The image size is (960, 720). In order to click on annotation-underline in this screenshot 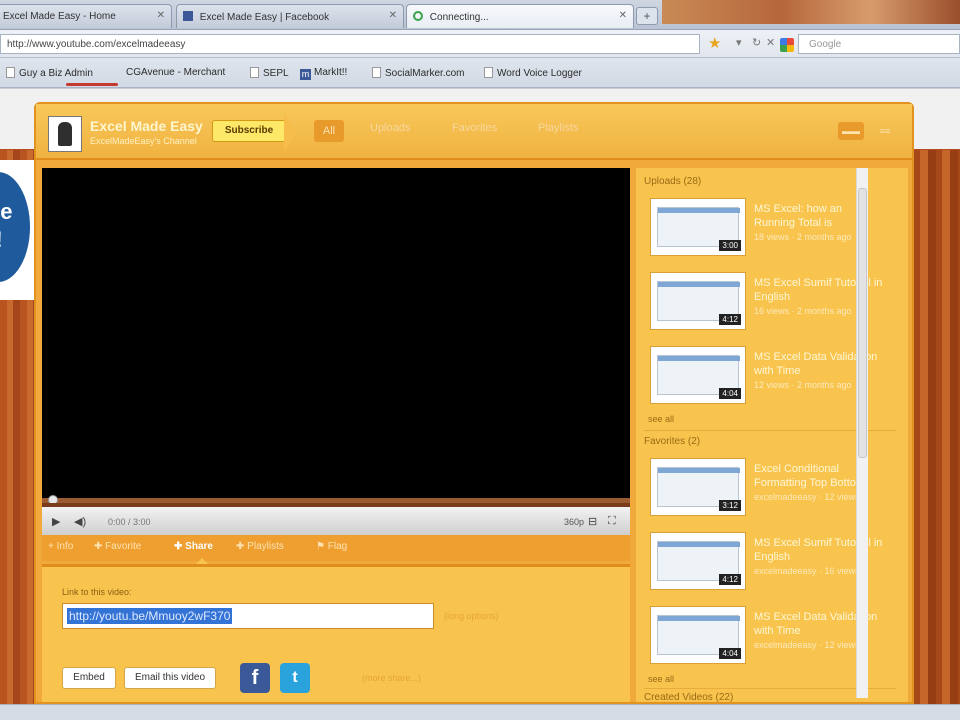, I will do `click(92, 84)`.